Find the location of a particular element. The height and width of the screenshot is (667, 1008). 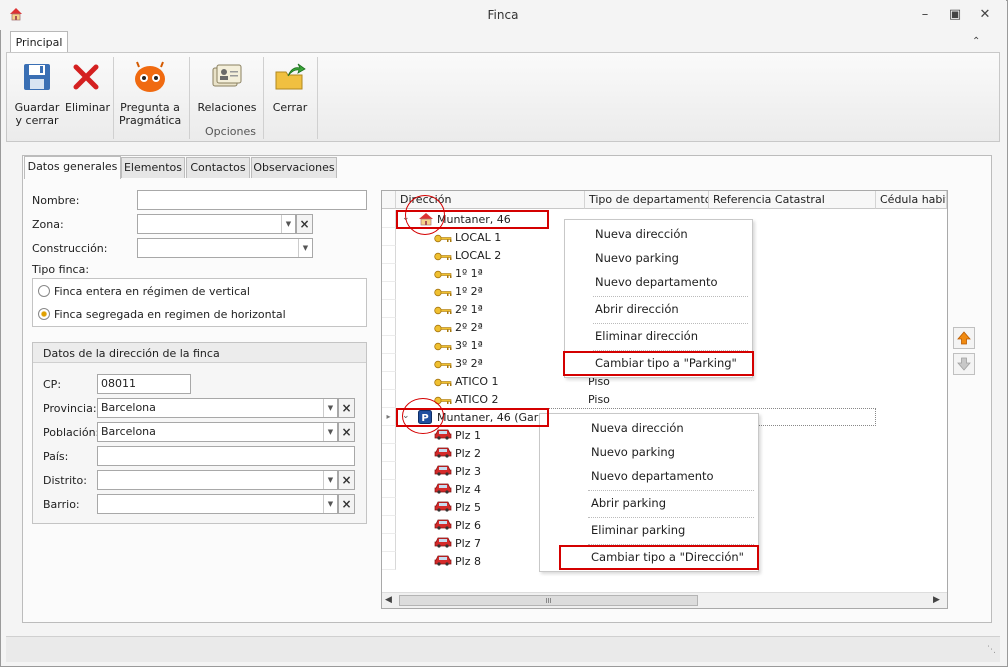

construccion-label: Construcción: is located at coordinates (70, 248).